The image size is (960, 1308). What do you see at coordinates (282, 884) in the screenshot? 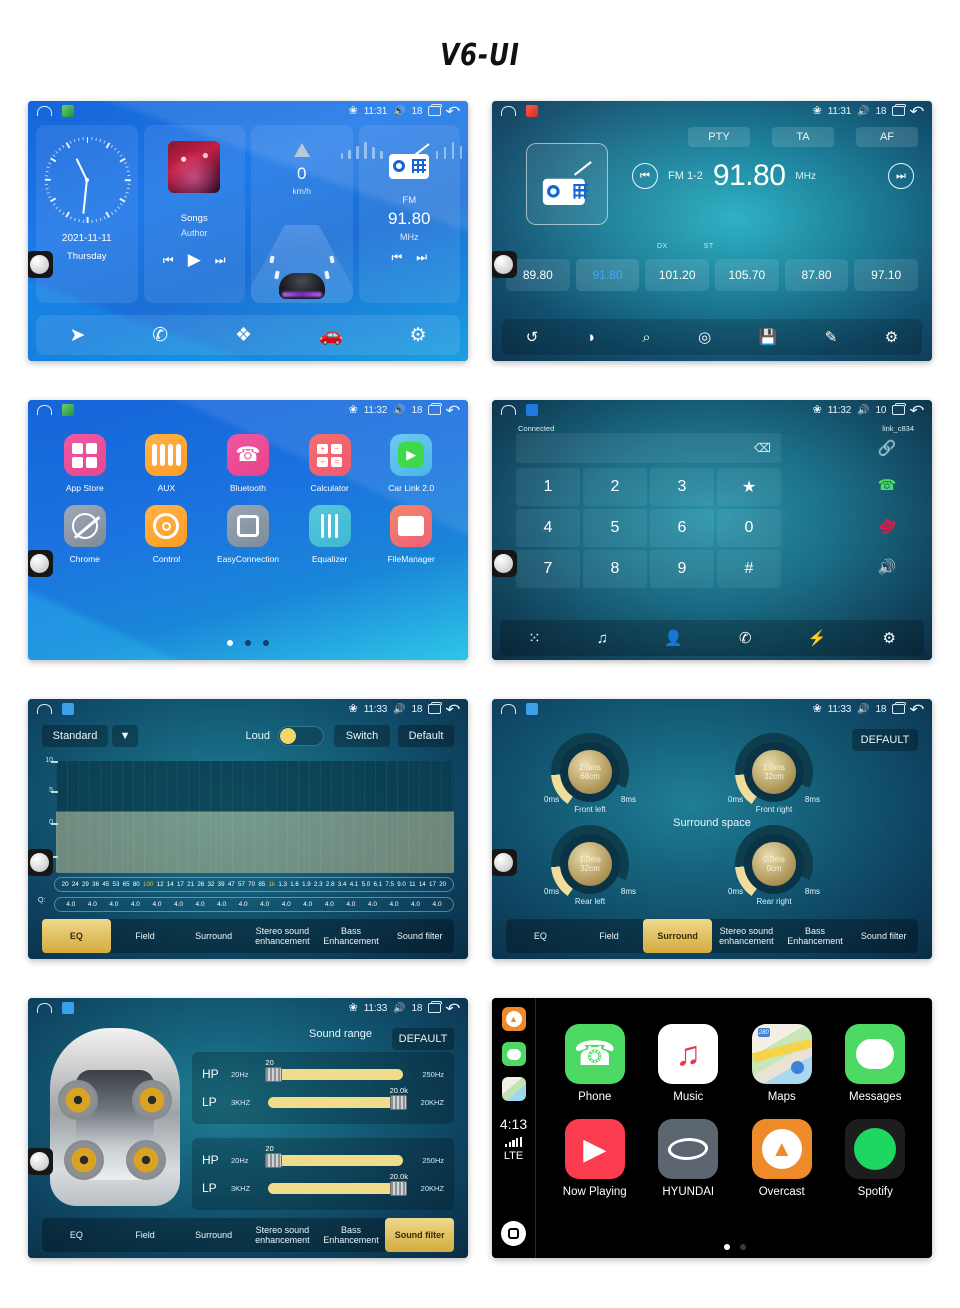
I see `eq-frequency: 1.3` at bounding box center [282, 884].